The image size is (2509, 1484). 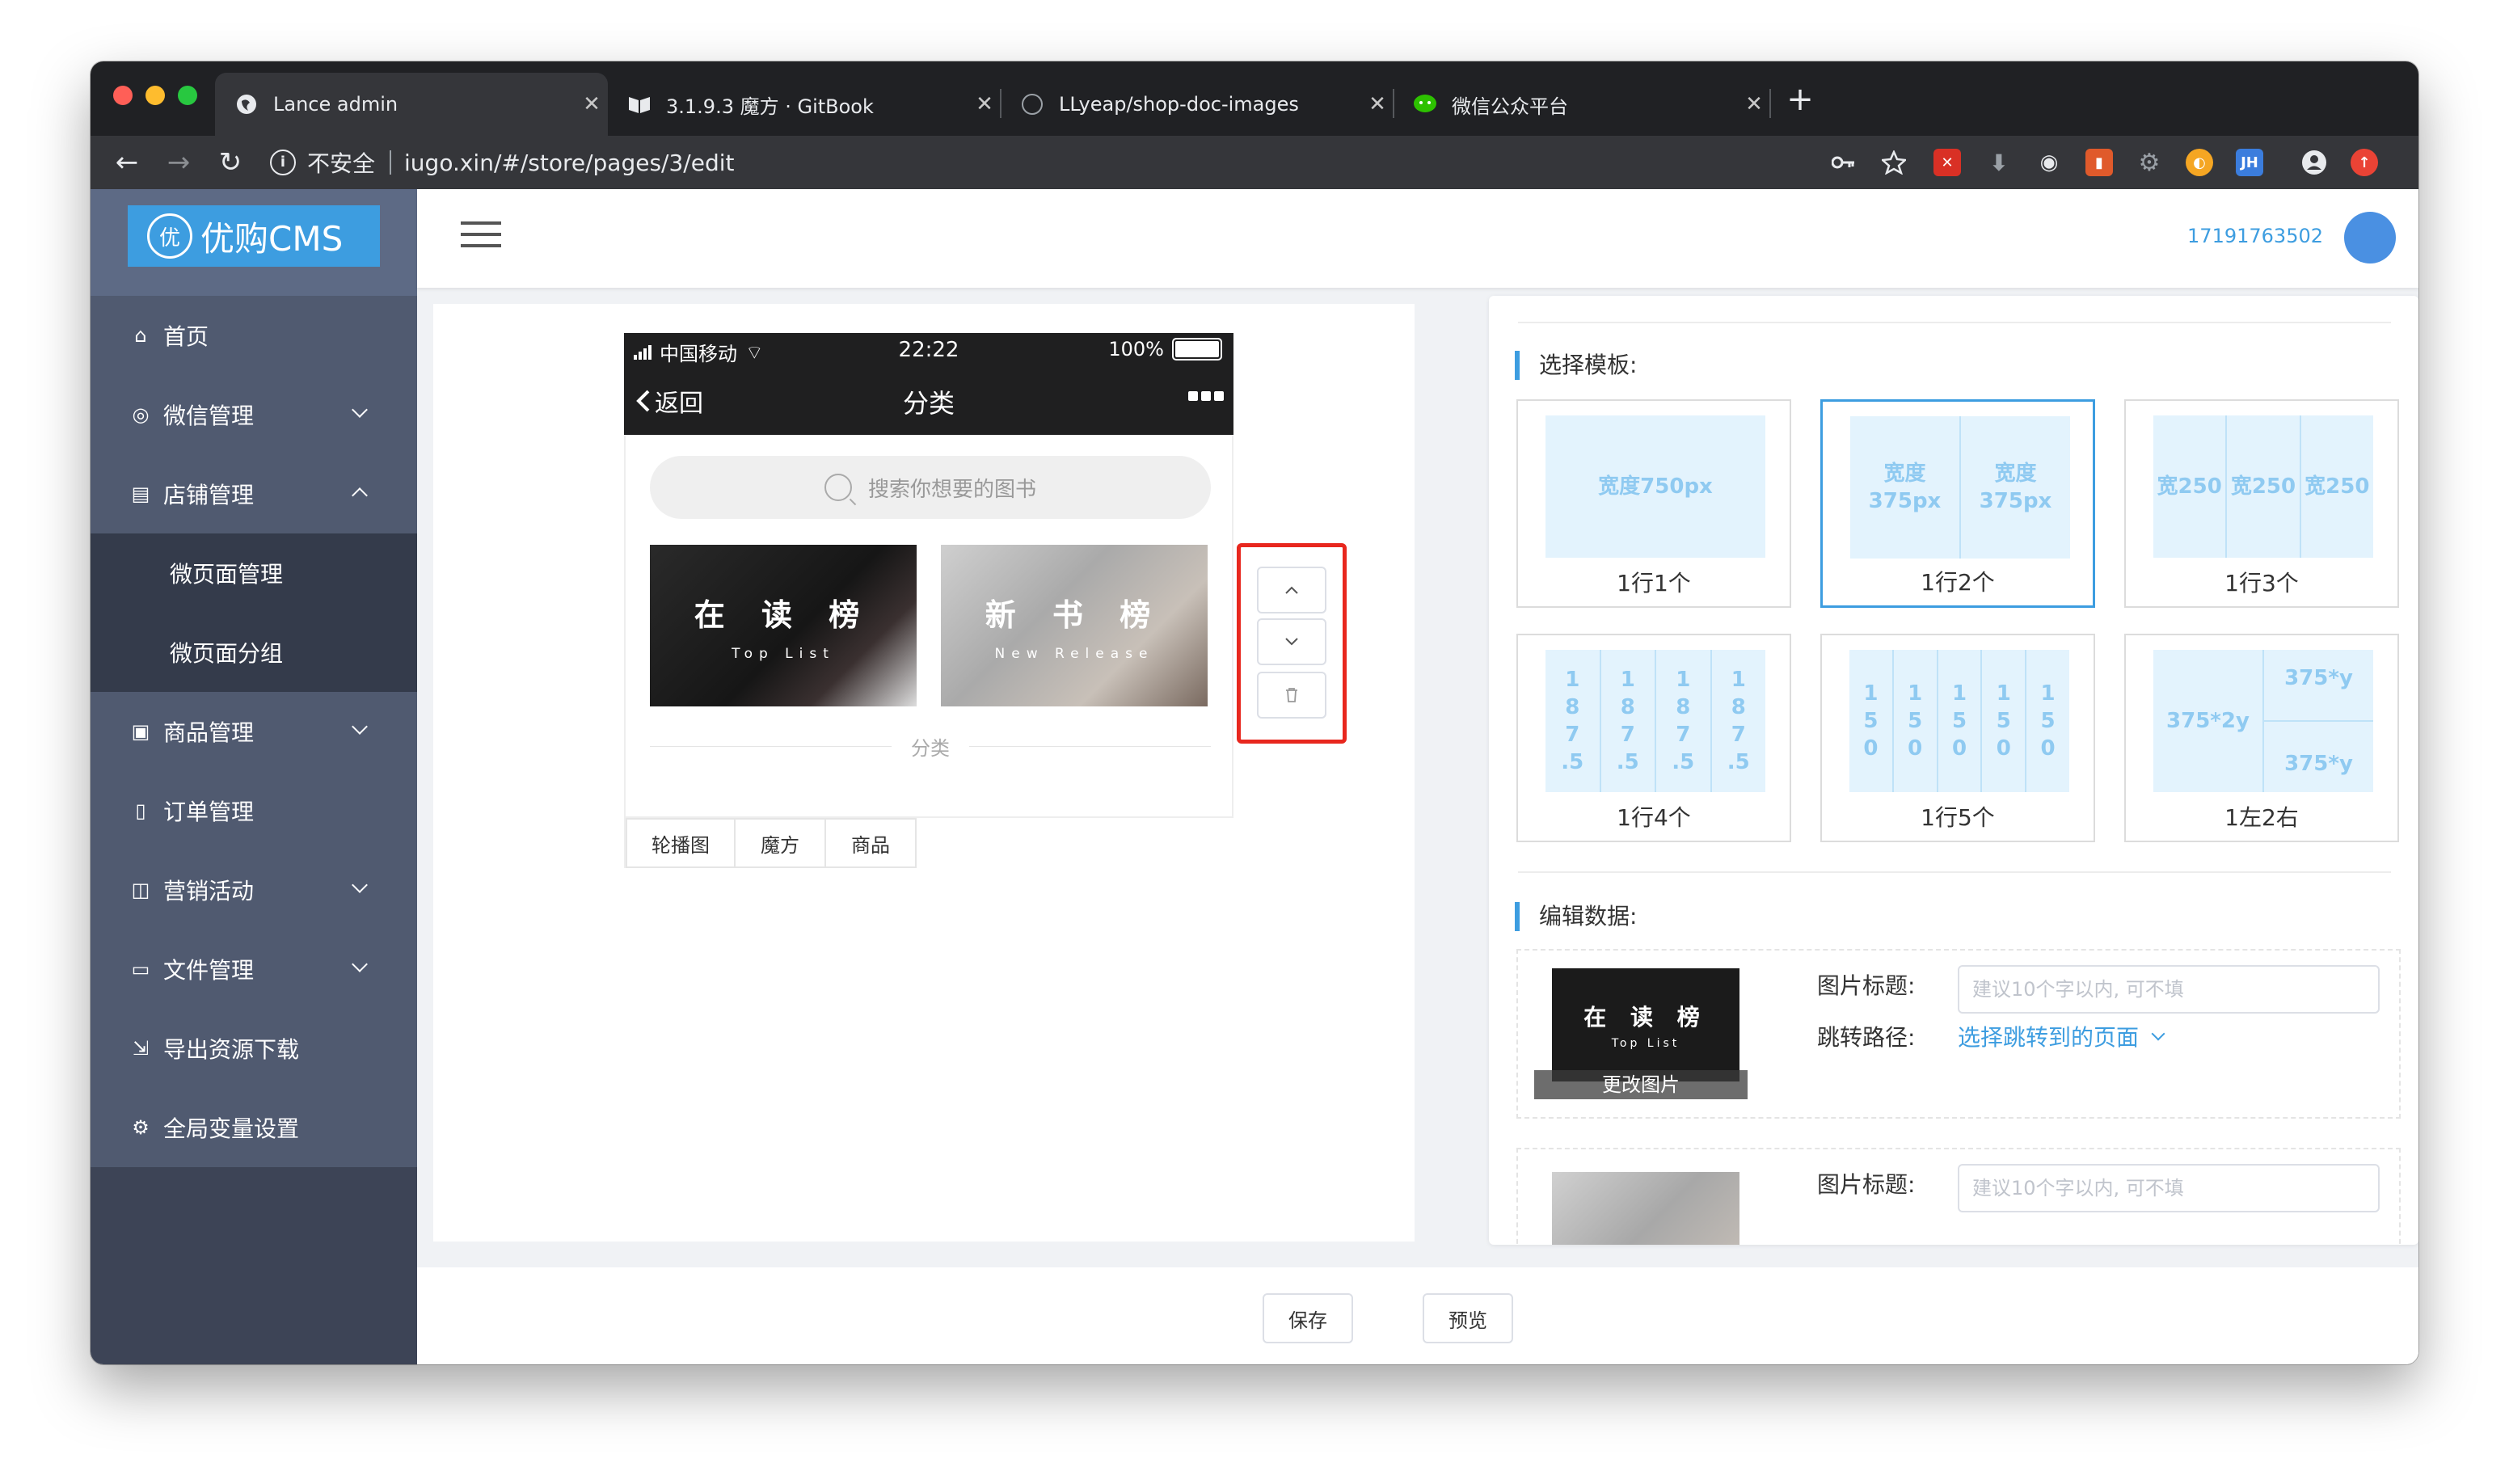 I want to click on github-icon, so click(x=1032, y=104).